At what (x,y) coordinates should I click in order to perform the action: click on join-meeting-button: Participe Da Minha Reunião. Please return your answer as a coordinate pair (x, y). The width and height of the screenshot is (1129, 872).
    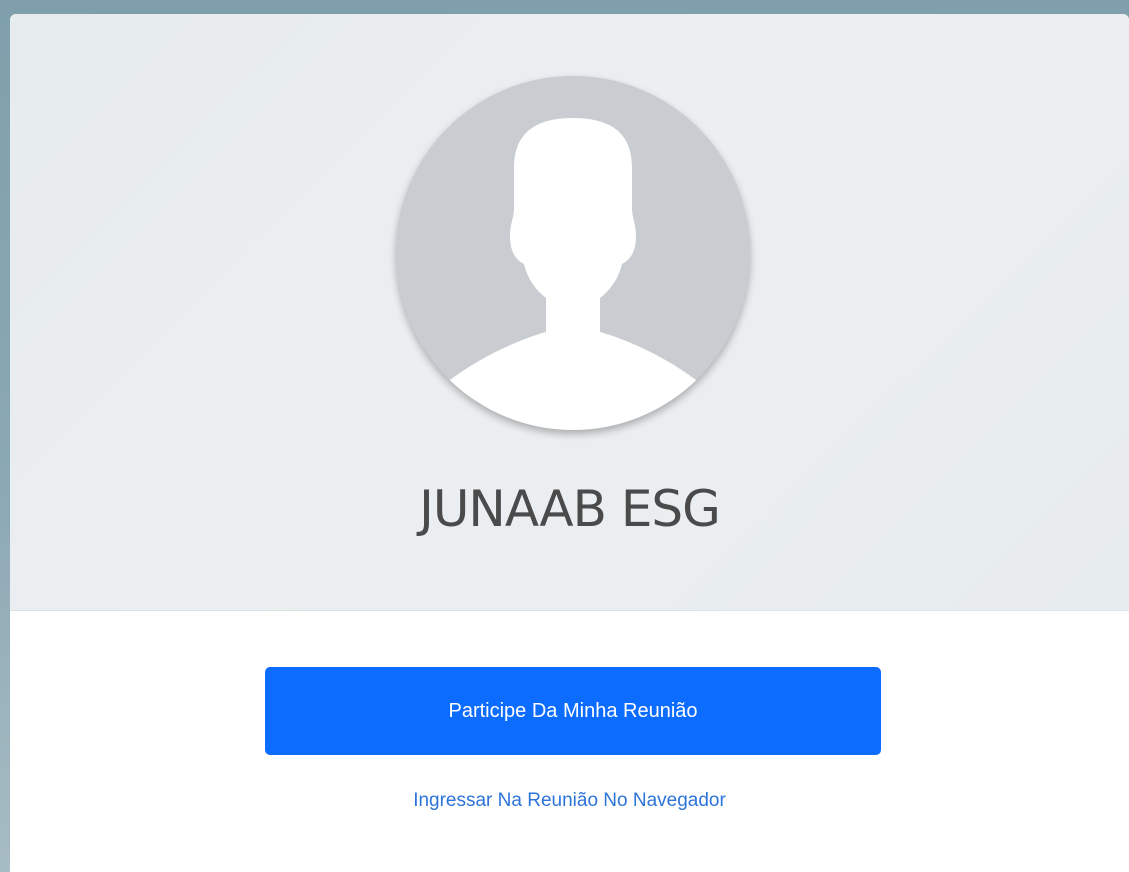
    Looking at the image, I should click on (573, 711).